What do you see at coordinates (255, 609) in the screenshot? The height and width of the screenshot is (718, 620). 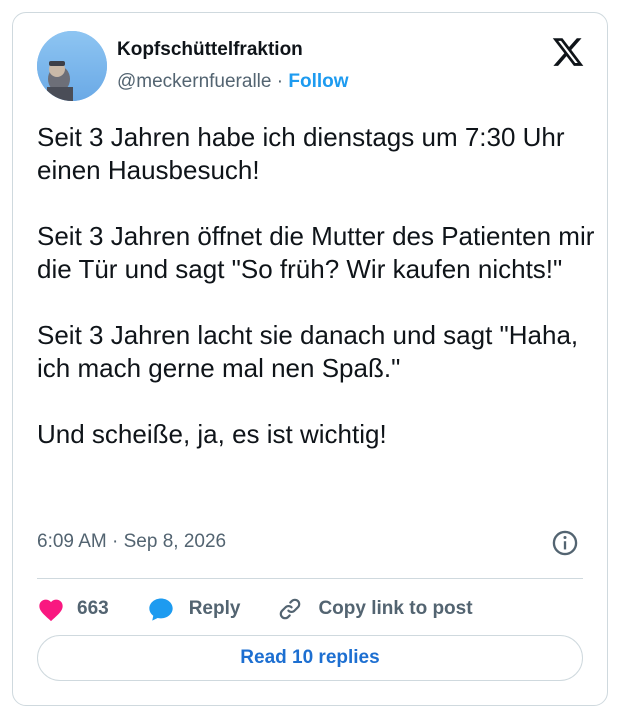 I see `action-bar: 663 Reply Copy link to post` at bounding box center [255, 609].